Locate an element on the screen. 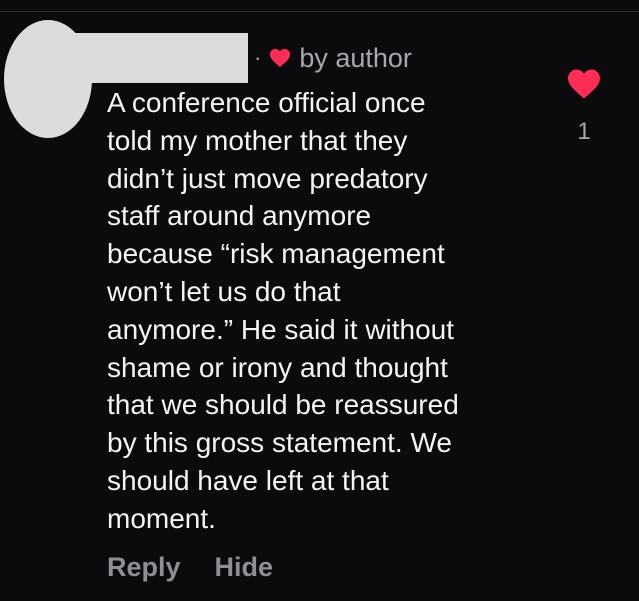  comment-meta: · by author is located at coordinates (333, 58).